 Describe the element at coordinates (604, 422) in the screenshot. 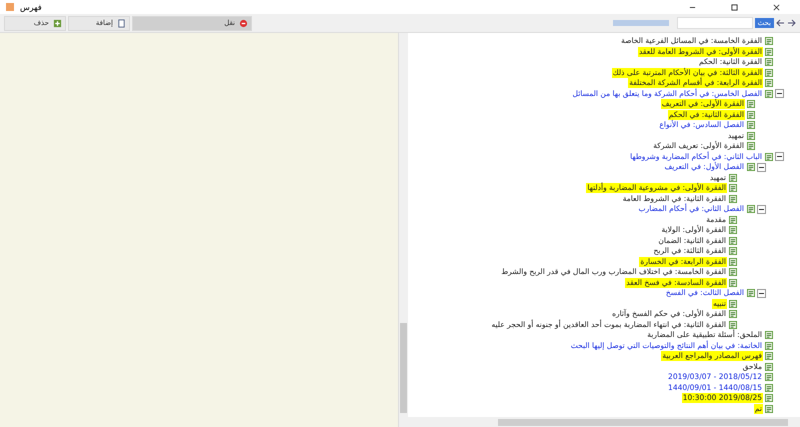

I see `horizontal-scrollbar` at that location.